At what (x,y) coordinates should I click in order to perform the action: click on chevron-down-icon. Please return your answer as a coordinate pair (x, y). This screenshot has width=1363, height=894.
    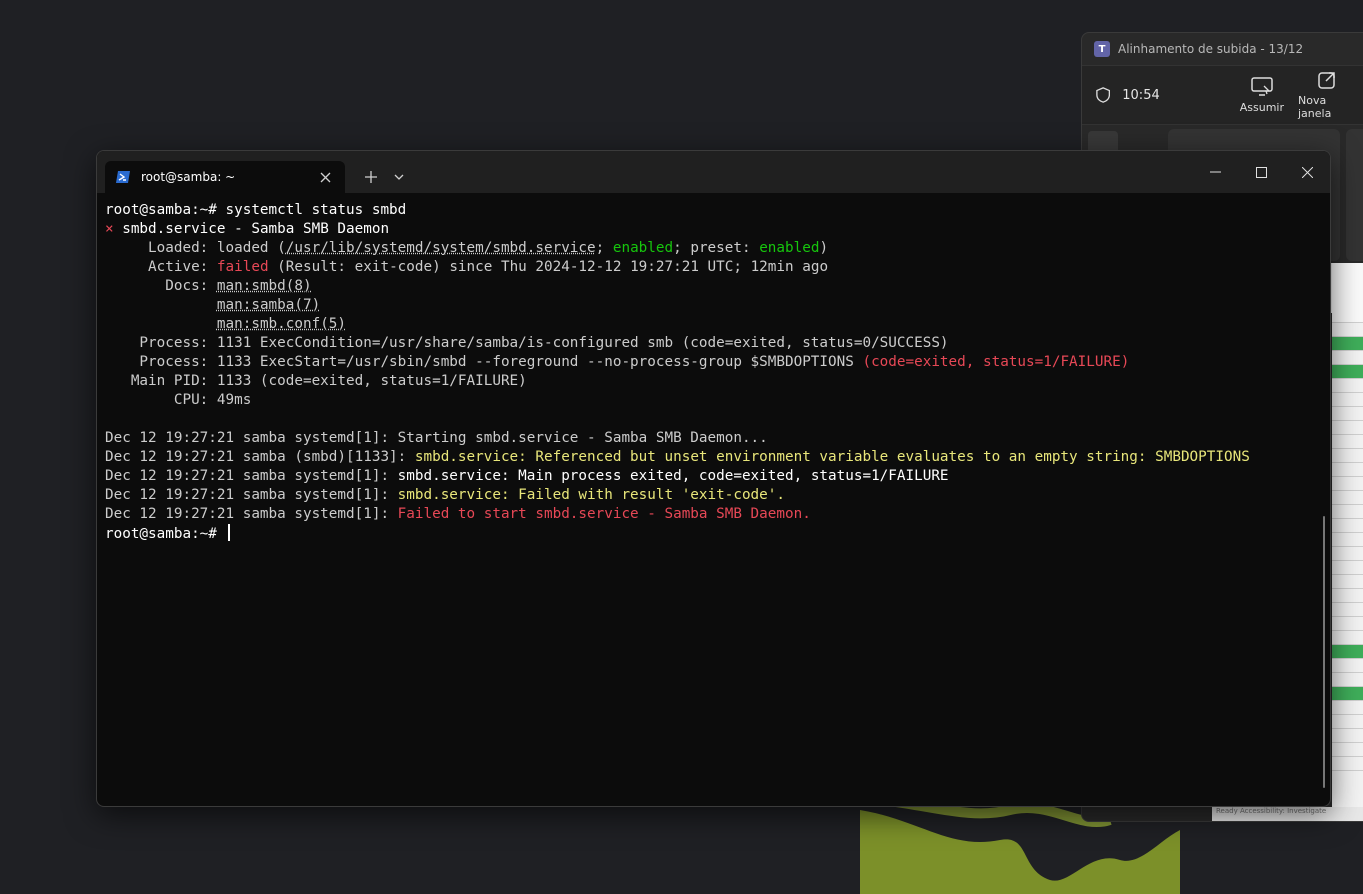
    Looking at the image, I should click on (399, 177).